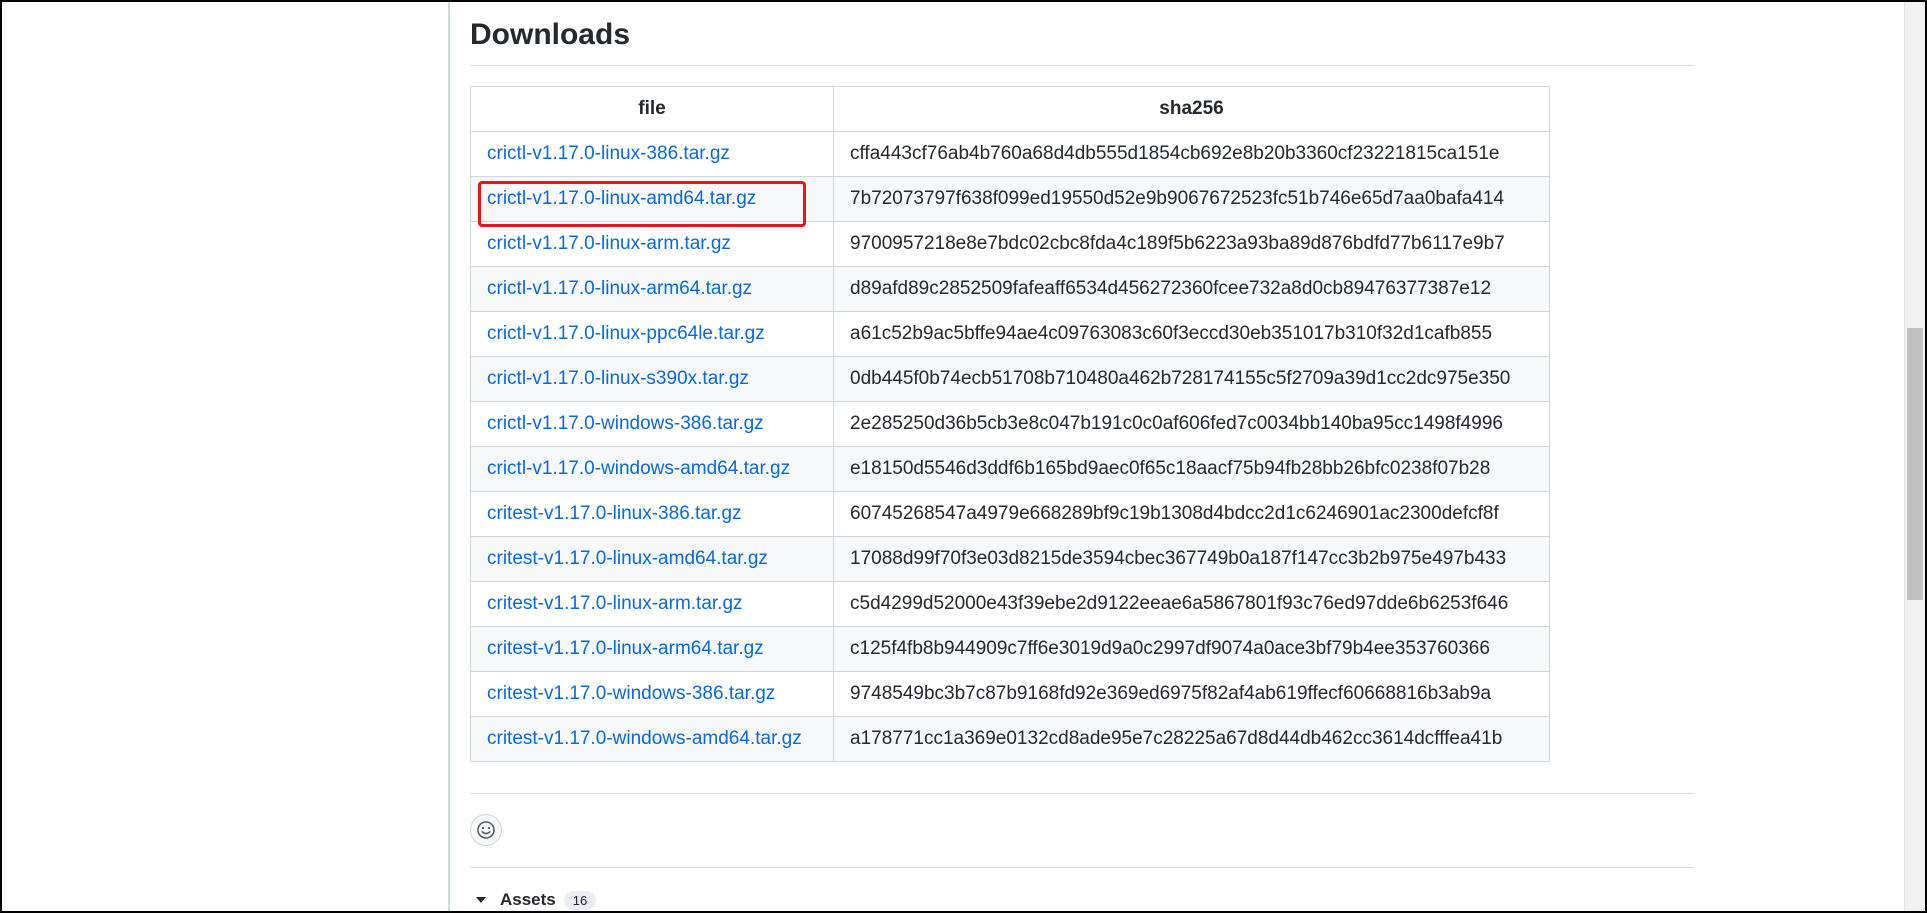  What do you see at coordinates (621, 198) in the screenshot?
I see `file-download-link: crictl-v1.17.0-linux-amd64.tar.gz` at bounding box center [621, 198].